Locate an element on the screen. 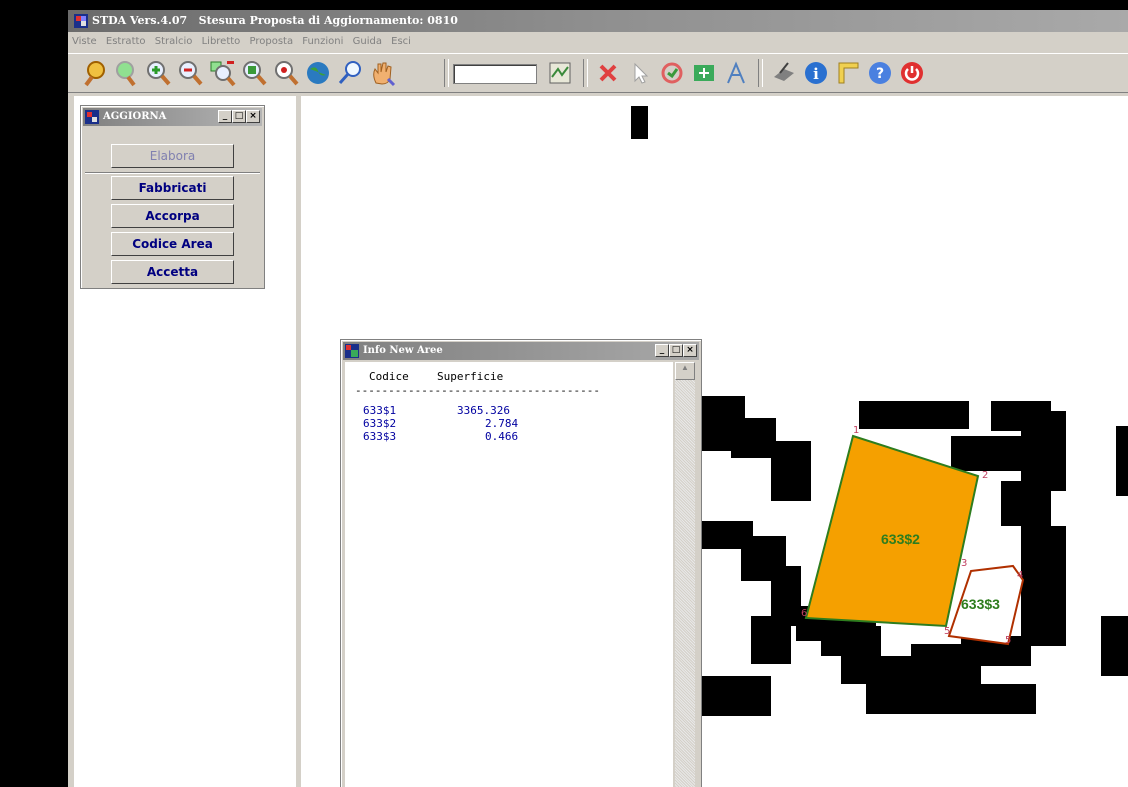 The image size is (1128, 787). power-icon is located at coordinates (912, 73).